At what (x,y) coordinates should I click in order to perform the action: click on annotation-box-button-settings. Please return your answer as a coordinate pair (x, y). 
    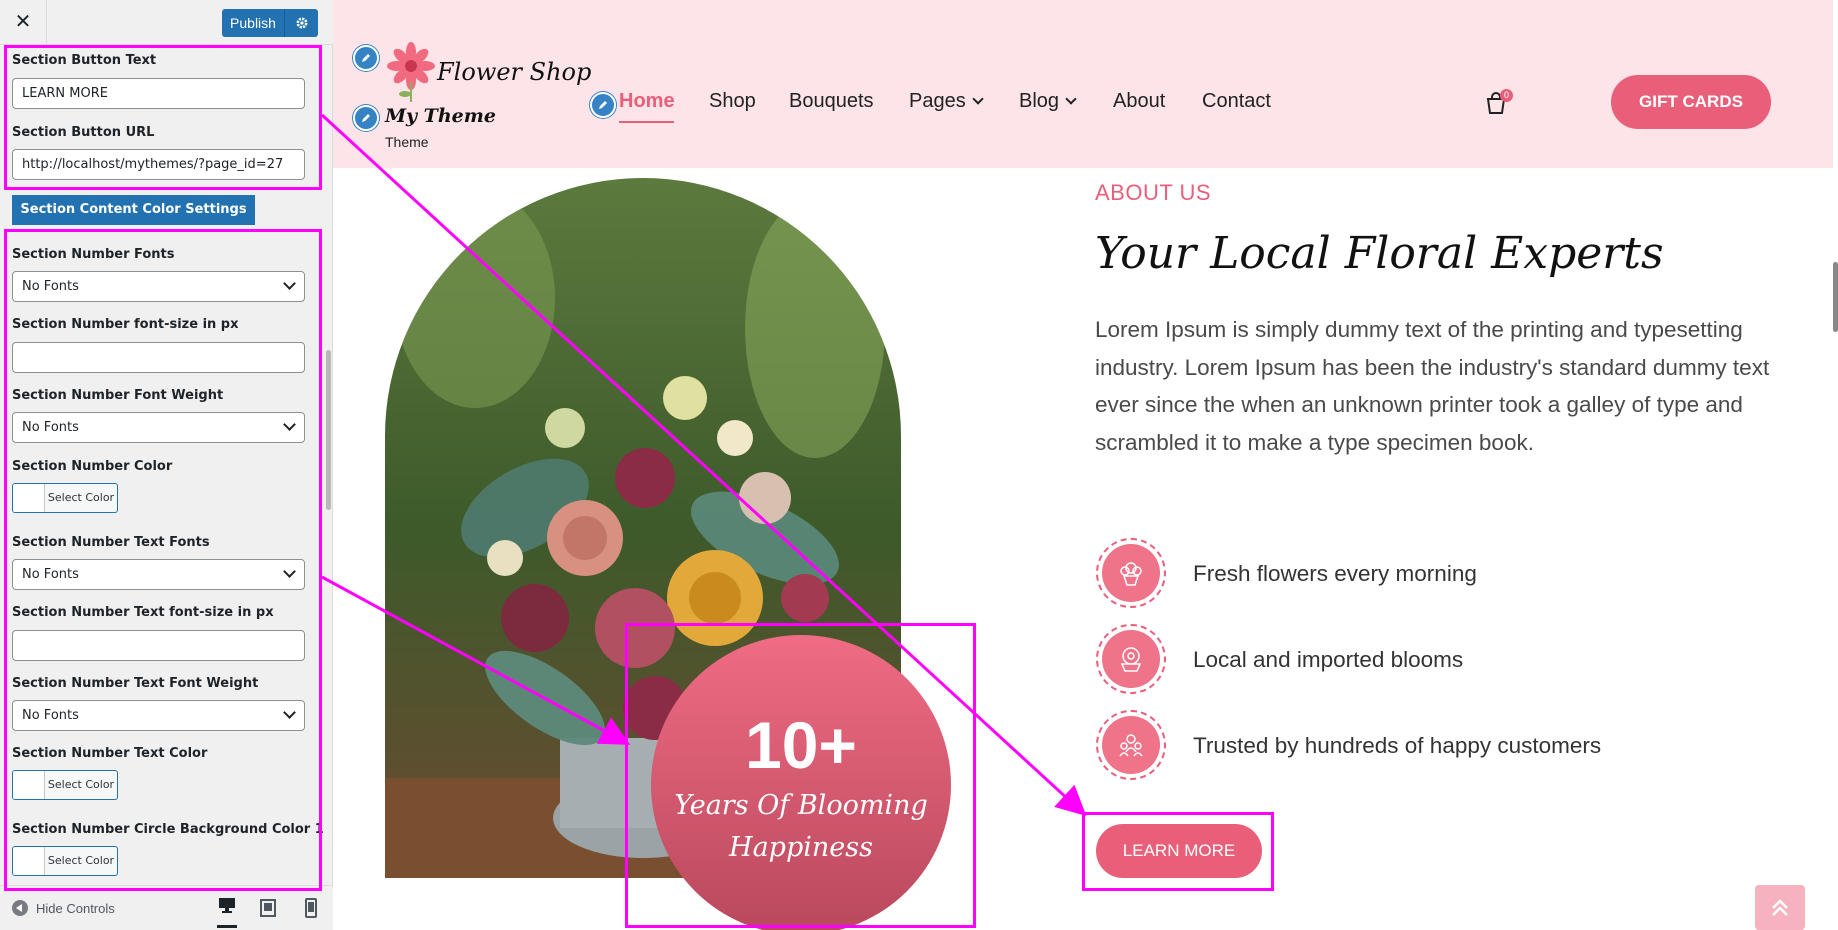
    Looking at the image, I should click on (163, 117).